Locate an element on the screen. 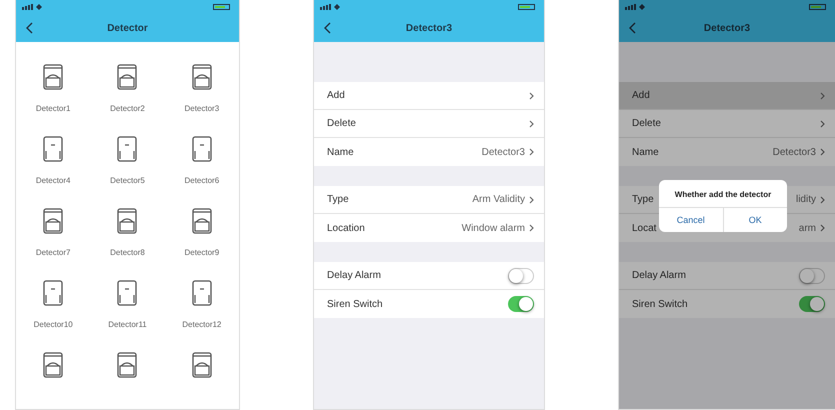  row-label: Locat is located at coordinates (644, 228).